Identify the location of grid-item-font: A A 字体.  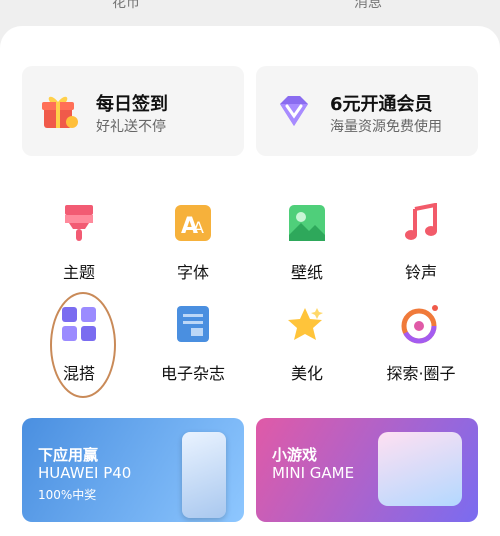
(193, 243).